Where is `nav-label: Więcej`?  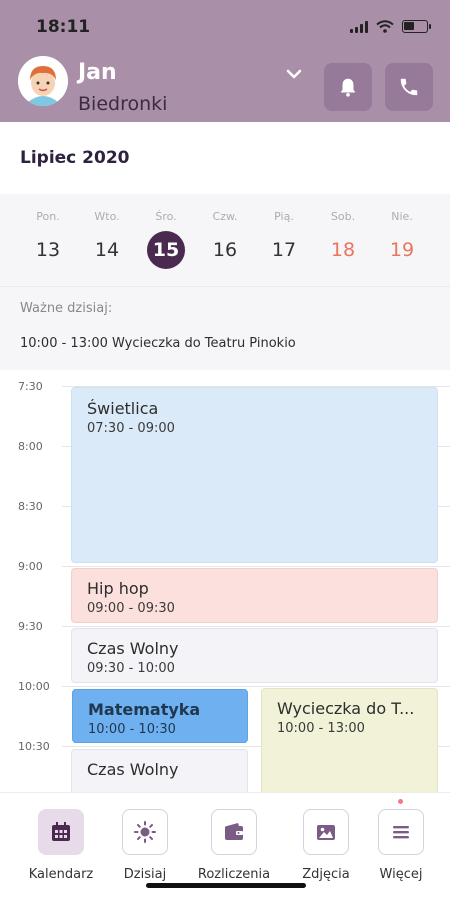 nav-label: Więcej is located at coordinates (401, 874).